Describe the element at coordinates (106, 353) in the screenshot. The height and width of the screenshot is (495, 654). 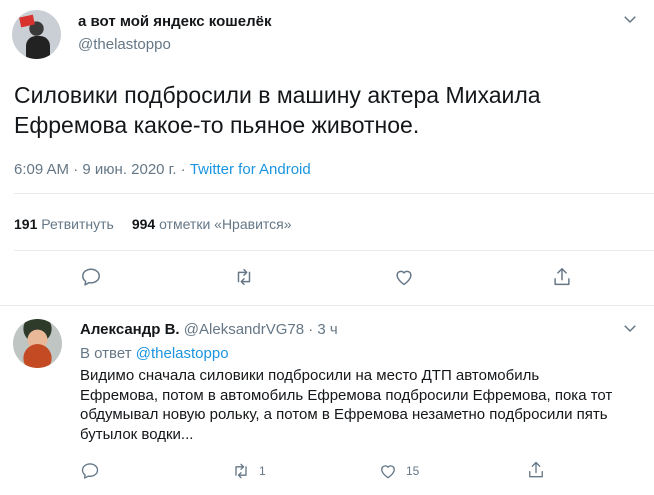
I see `reply-to-label: В ответ` at that location.